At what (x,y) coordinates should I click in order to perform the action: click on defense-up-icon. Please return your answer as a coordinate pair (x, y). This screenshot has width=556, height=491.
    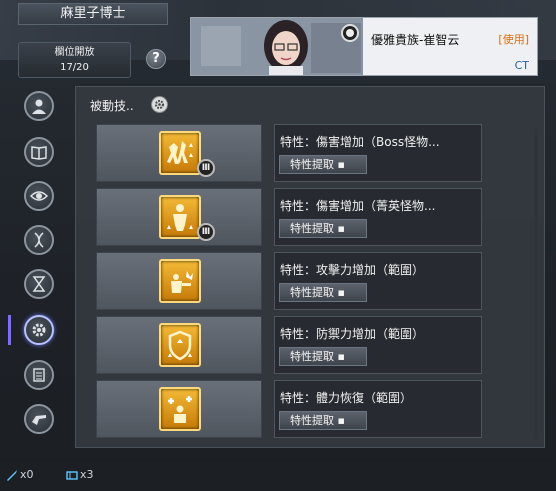
    Looking at the image, I should click on (180, 345).